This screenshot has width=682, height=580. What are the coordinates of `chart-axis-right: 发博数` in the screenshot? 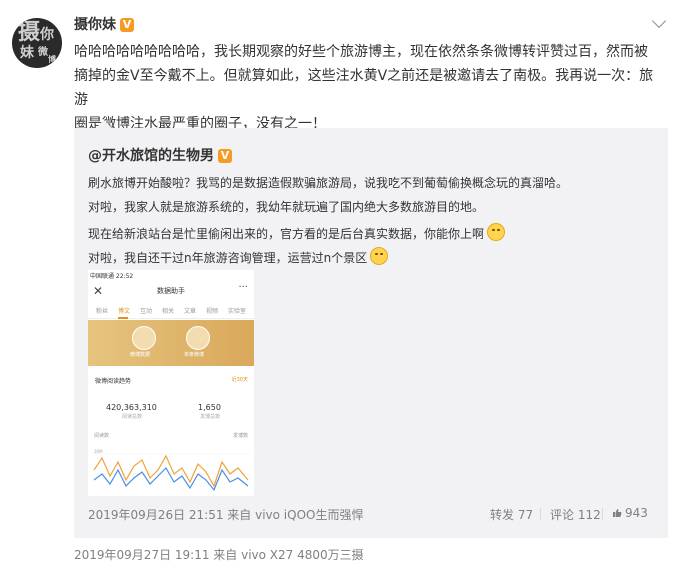 It's located at (240, 436).